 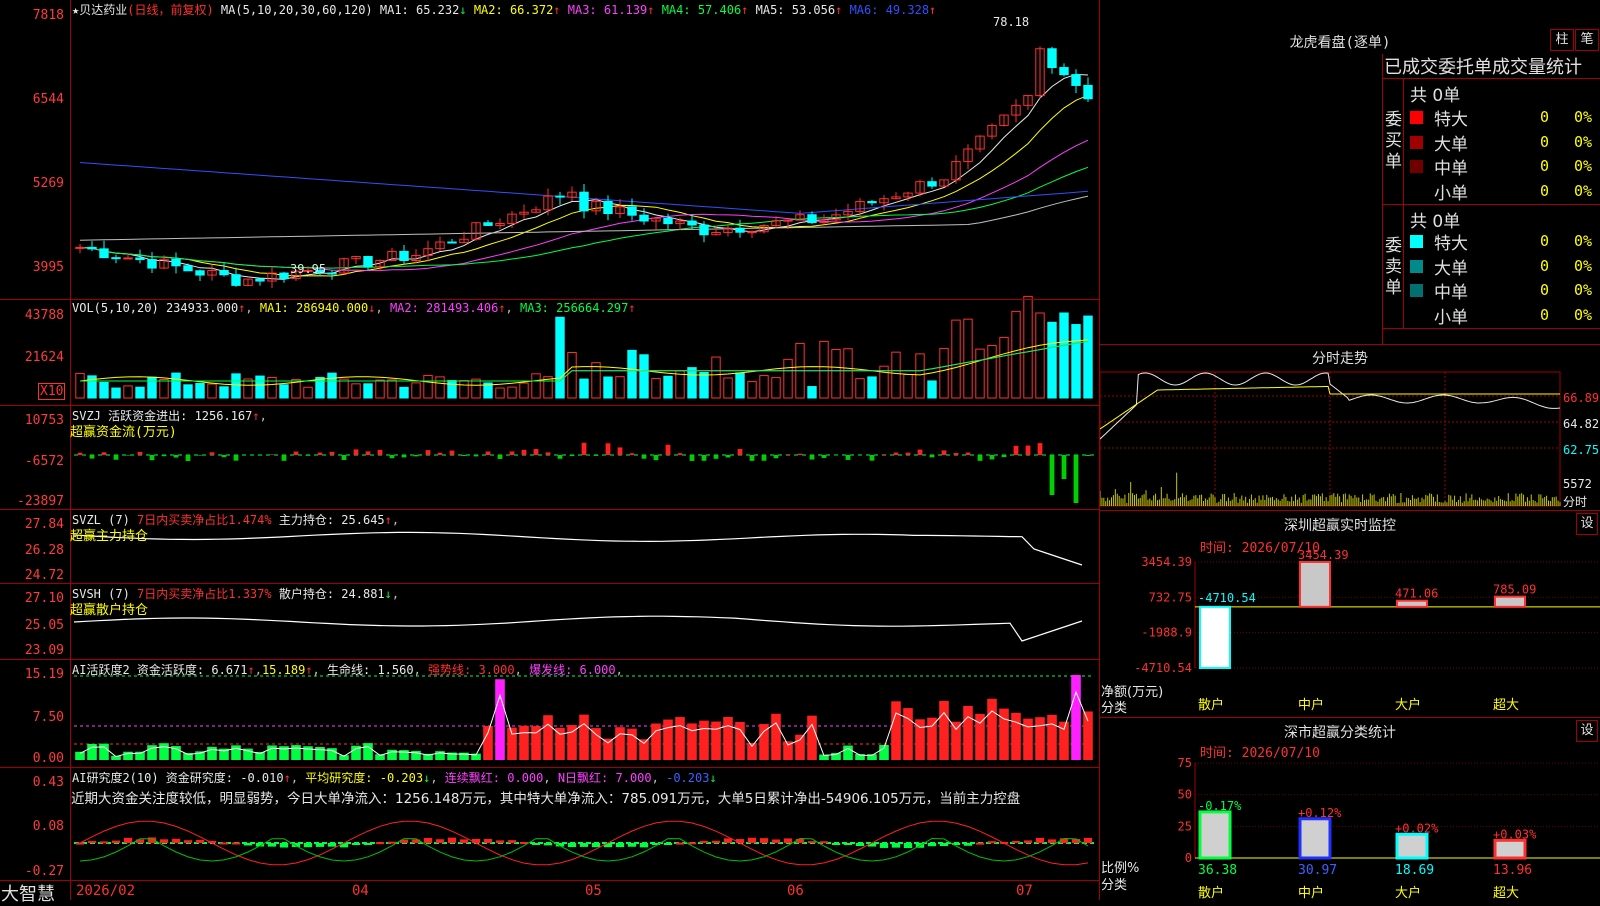 I want to click on tick-mode-button: 笔, so click(x=1587, y=40).